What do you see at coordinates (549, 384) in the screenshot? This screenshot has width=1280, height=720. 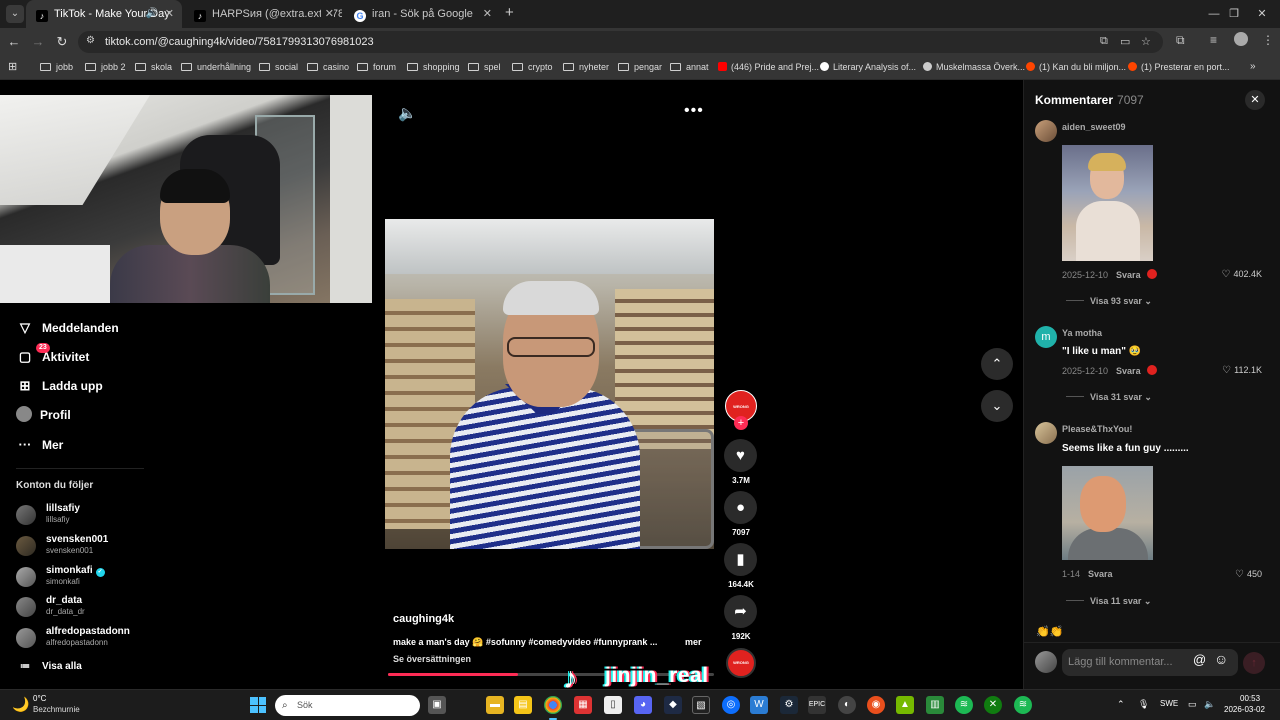 I see `video-player` at bounding box center [549, 384].